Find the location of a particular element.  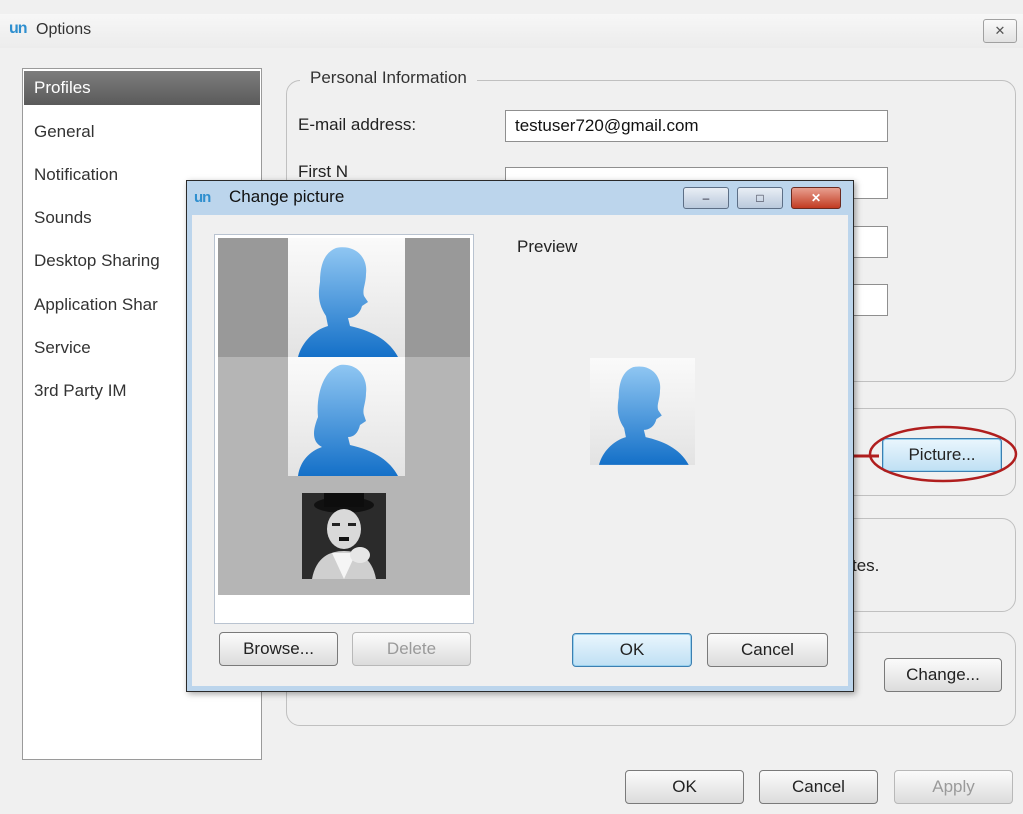

photo-thumbnail-image is located at coordinates (344, 536).